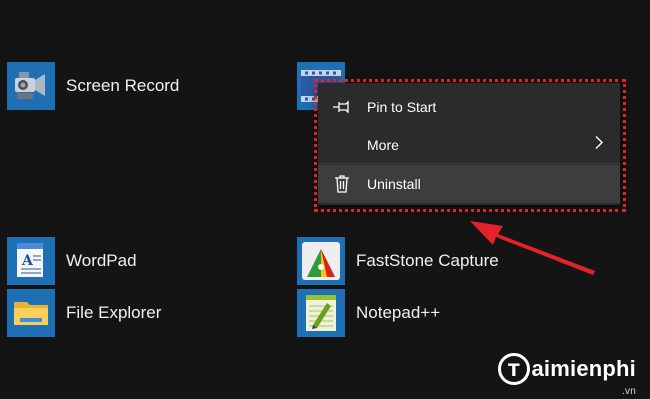  Describe the element at coordinates (321, 261) in the screenshot. I see `faststone-capture-icon` at that location.